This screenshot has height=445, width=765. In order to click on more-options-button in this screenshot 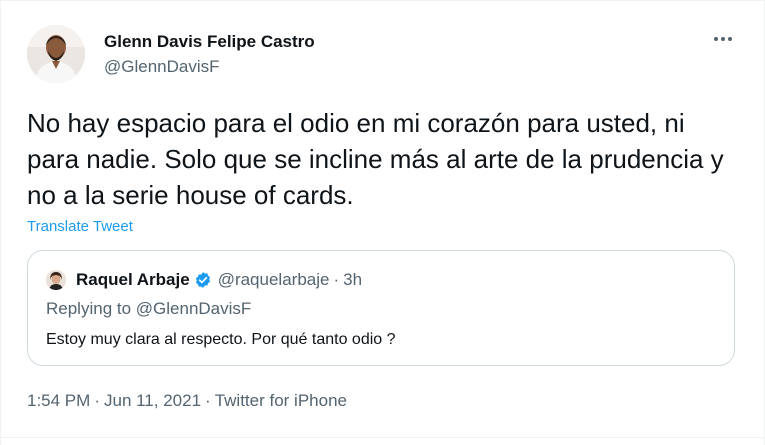, I will do `click(723, 39)`.